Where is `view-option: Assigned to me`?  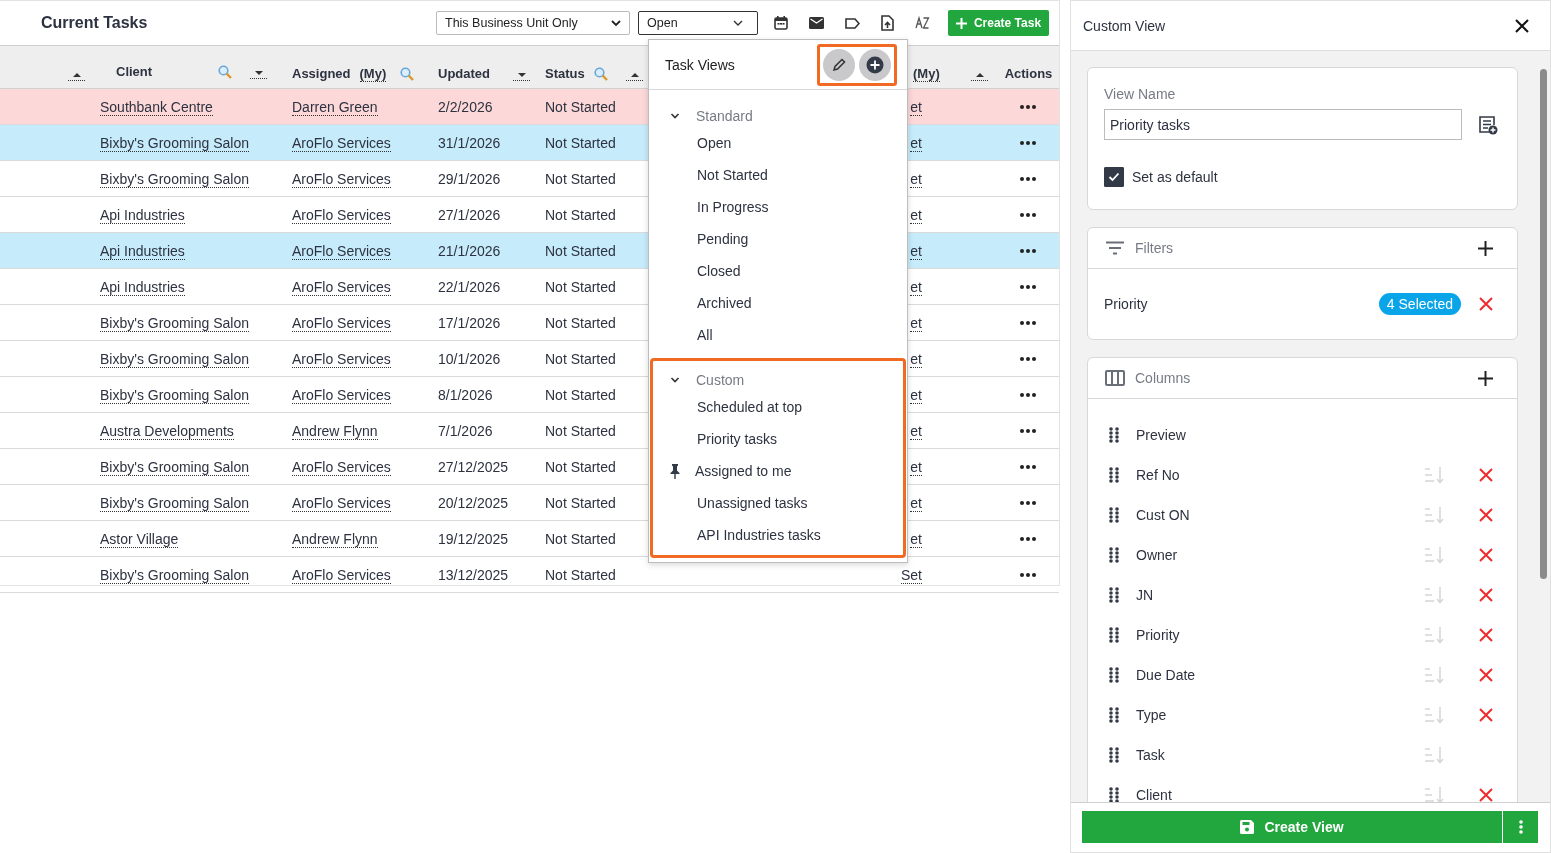 view-option: Assigned to me is located at coordinates (743, 471).